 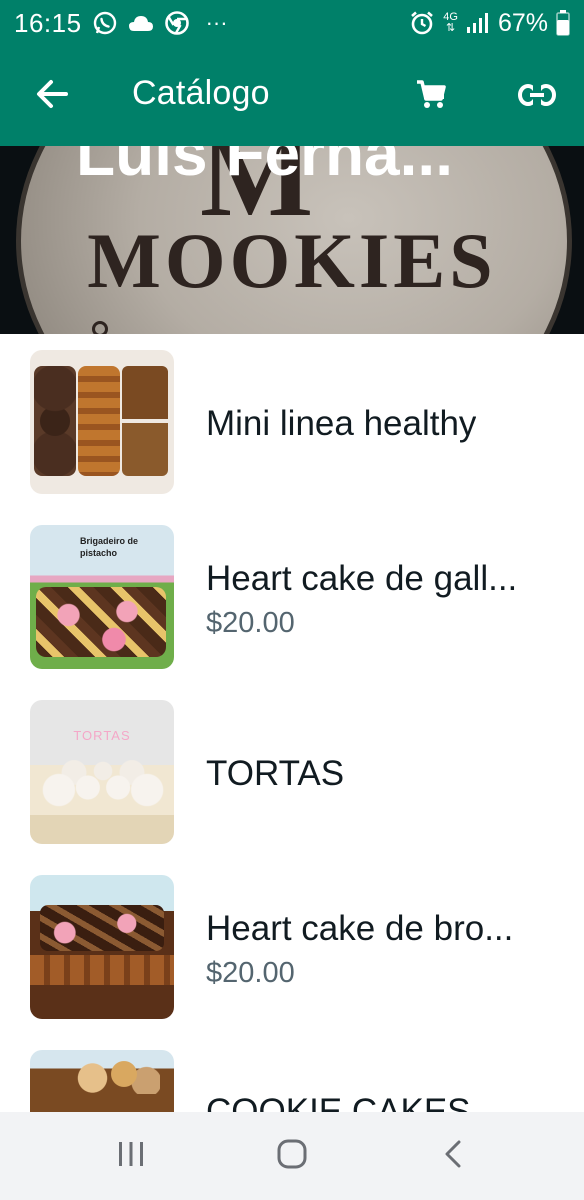 I want to click on thumbnail-label: Brigadeiro de pistacho, so click(x=109, y=547).